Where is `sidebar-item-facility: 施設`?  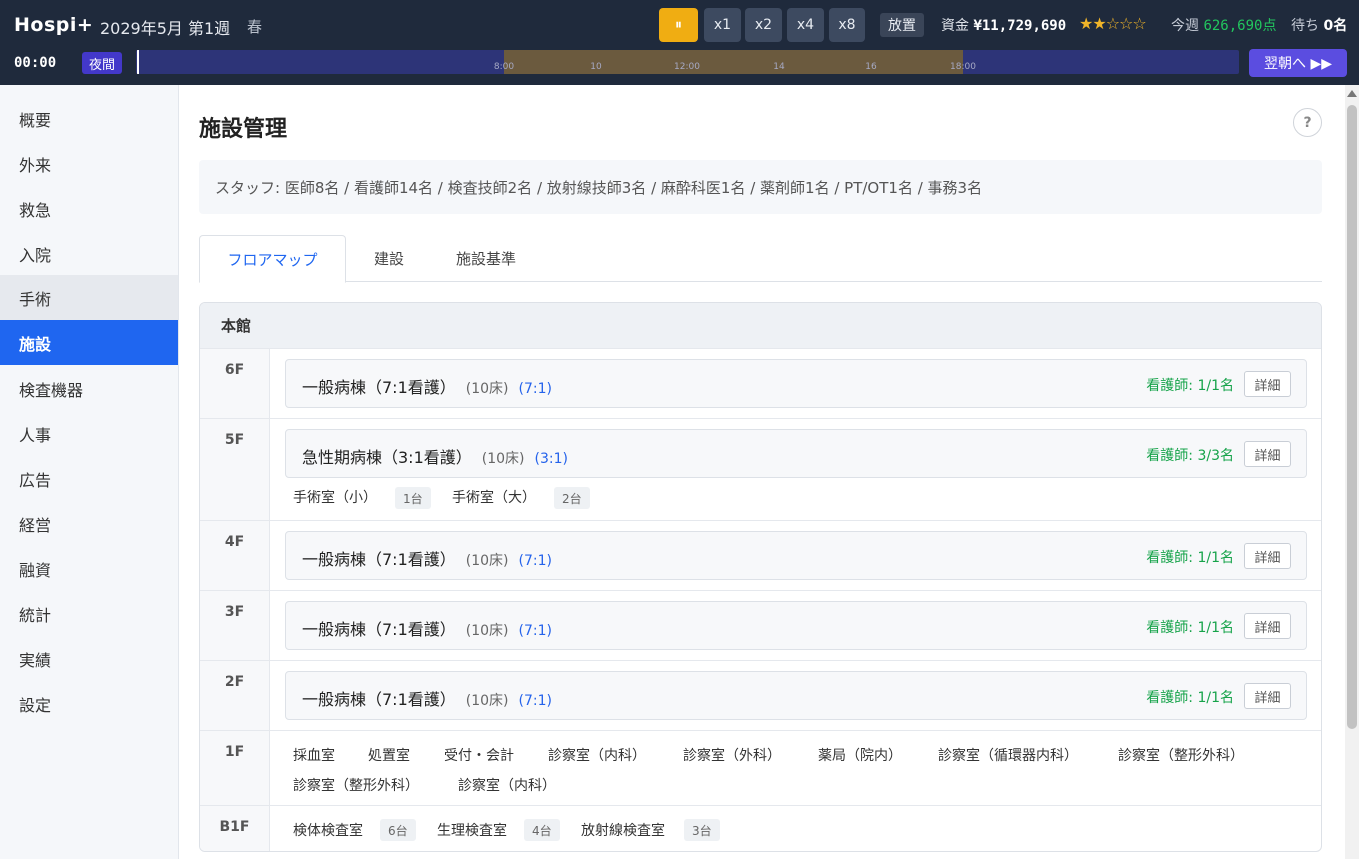
sidebar-item-facility: 施設 is located at coordinates (89, 342).